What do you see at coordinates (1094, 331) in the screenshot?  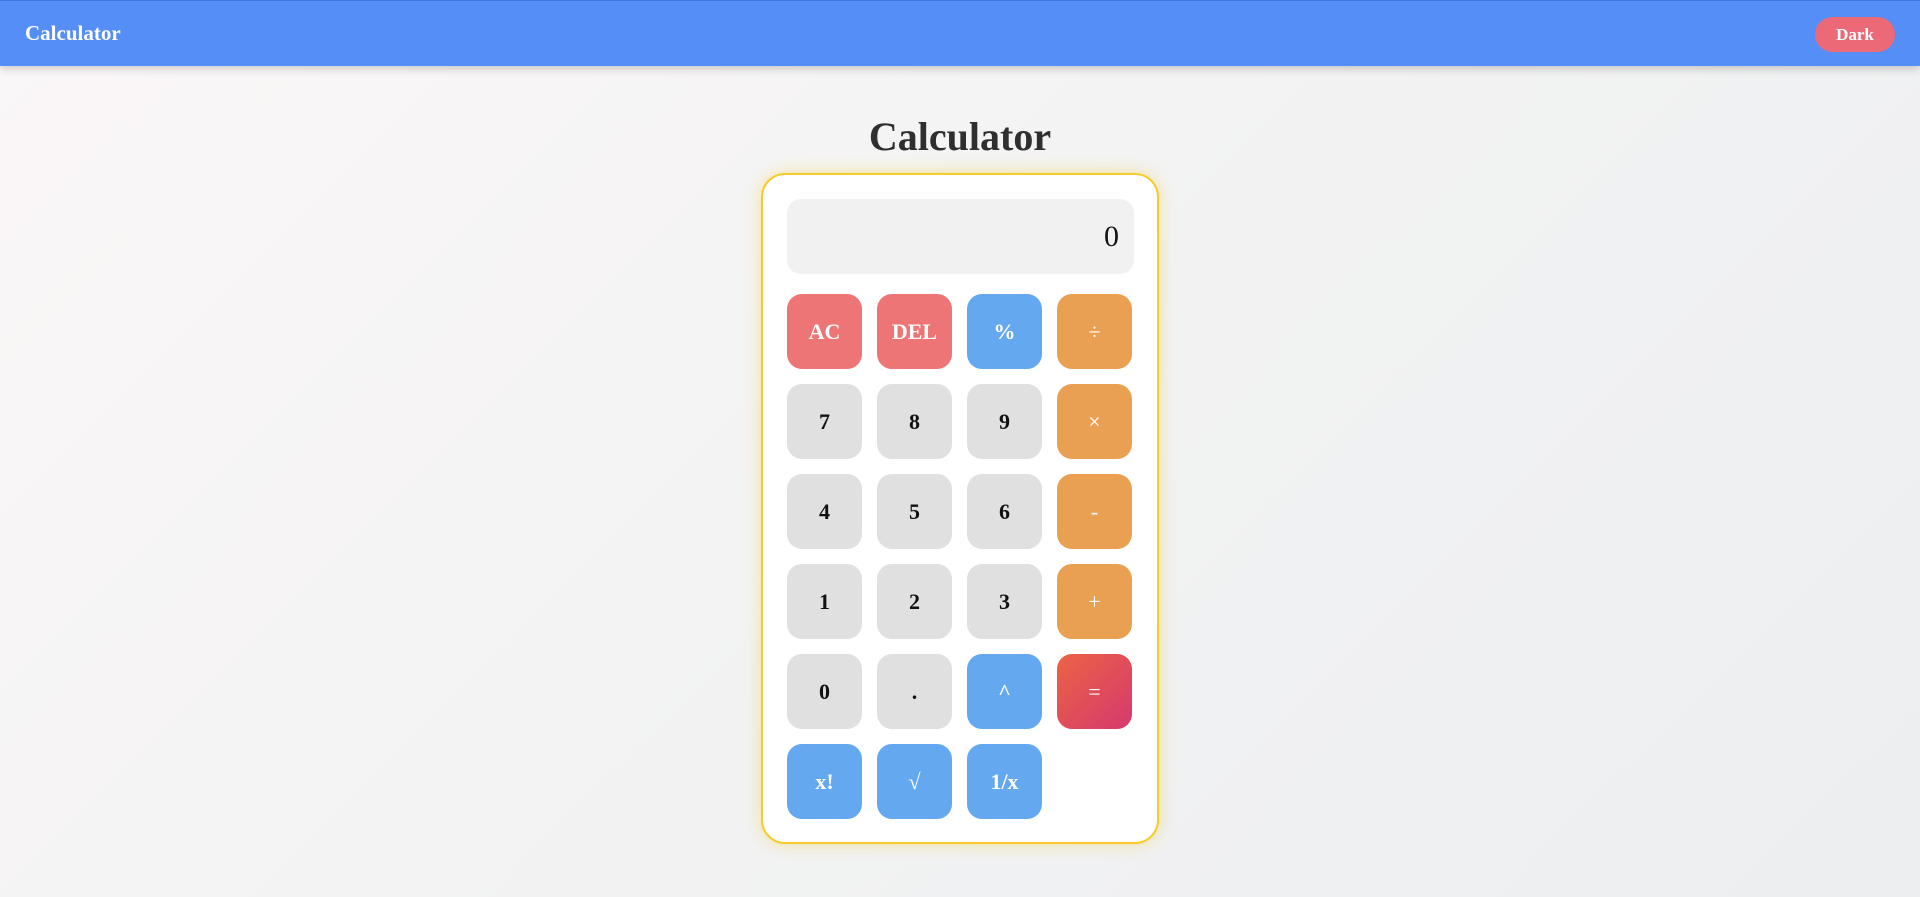 I see `divide-button: ÷` at bounding box center [1094, 331].